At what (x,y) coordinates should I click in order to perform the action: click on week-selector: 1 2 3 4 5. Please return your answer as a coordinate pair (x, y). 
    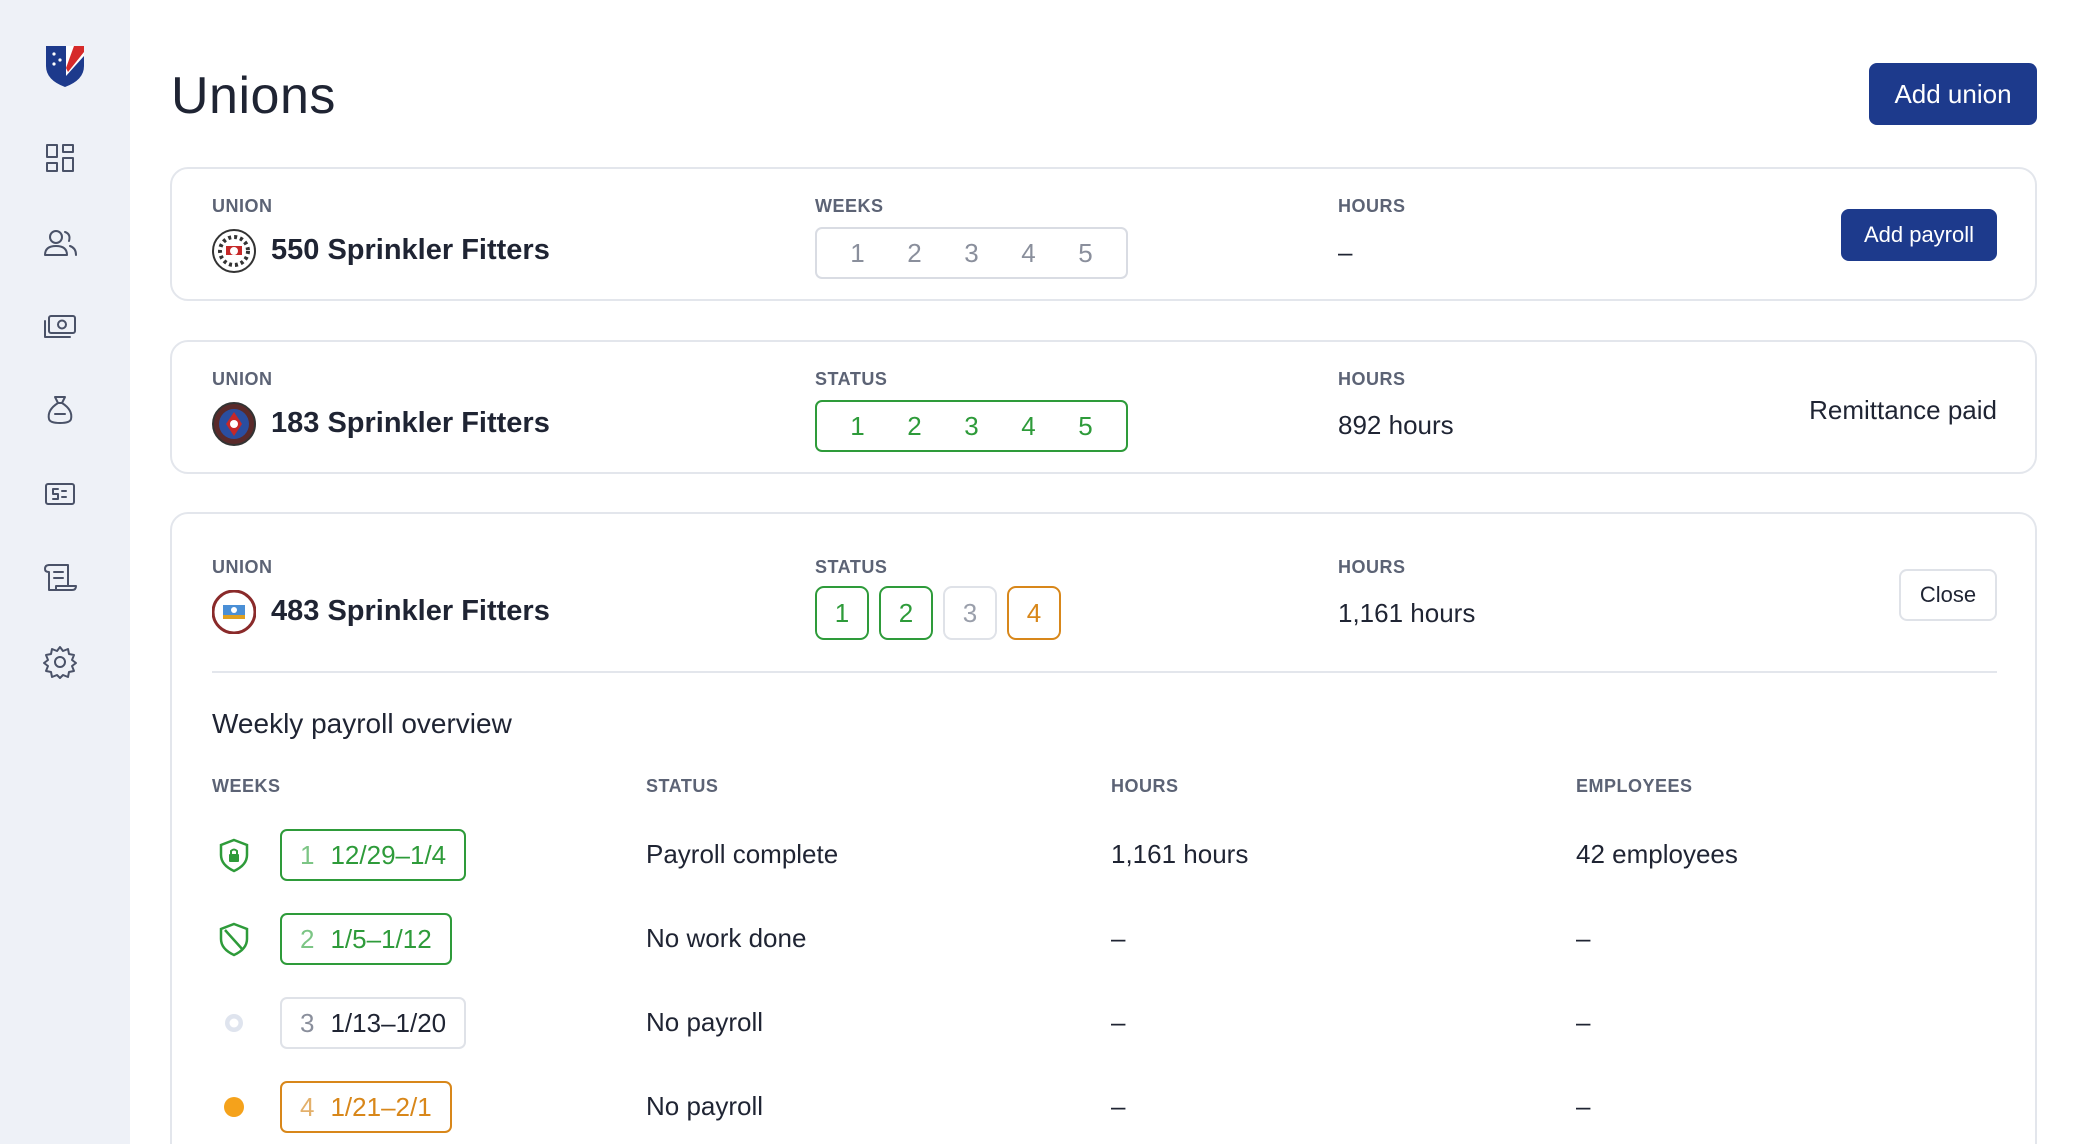
    Looking at the image, I should click on (971, 253).